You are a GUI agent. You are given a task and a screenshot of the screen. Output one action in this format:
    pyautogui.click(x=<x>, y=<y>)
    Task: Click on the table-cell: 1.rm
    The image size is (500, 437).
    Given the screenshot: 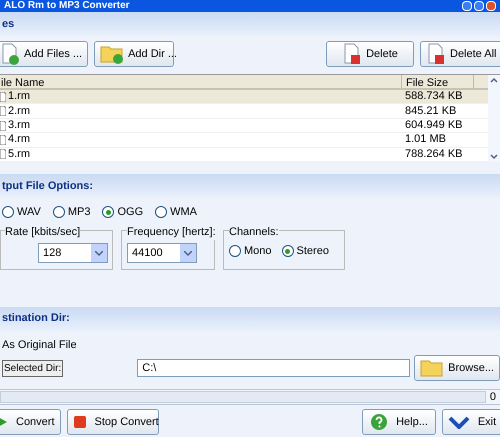 What is the action you would take?
    pyautogui.click(x=200, y=97)
    